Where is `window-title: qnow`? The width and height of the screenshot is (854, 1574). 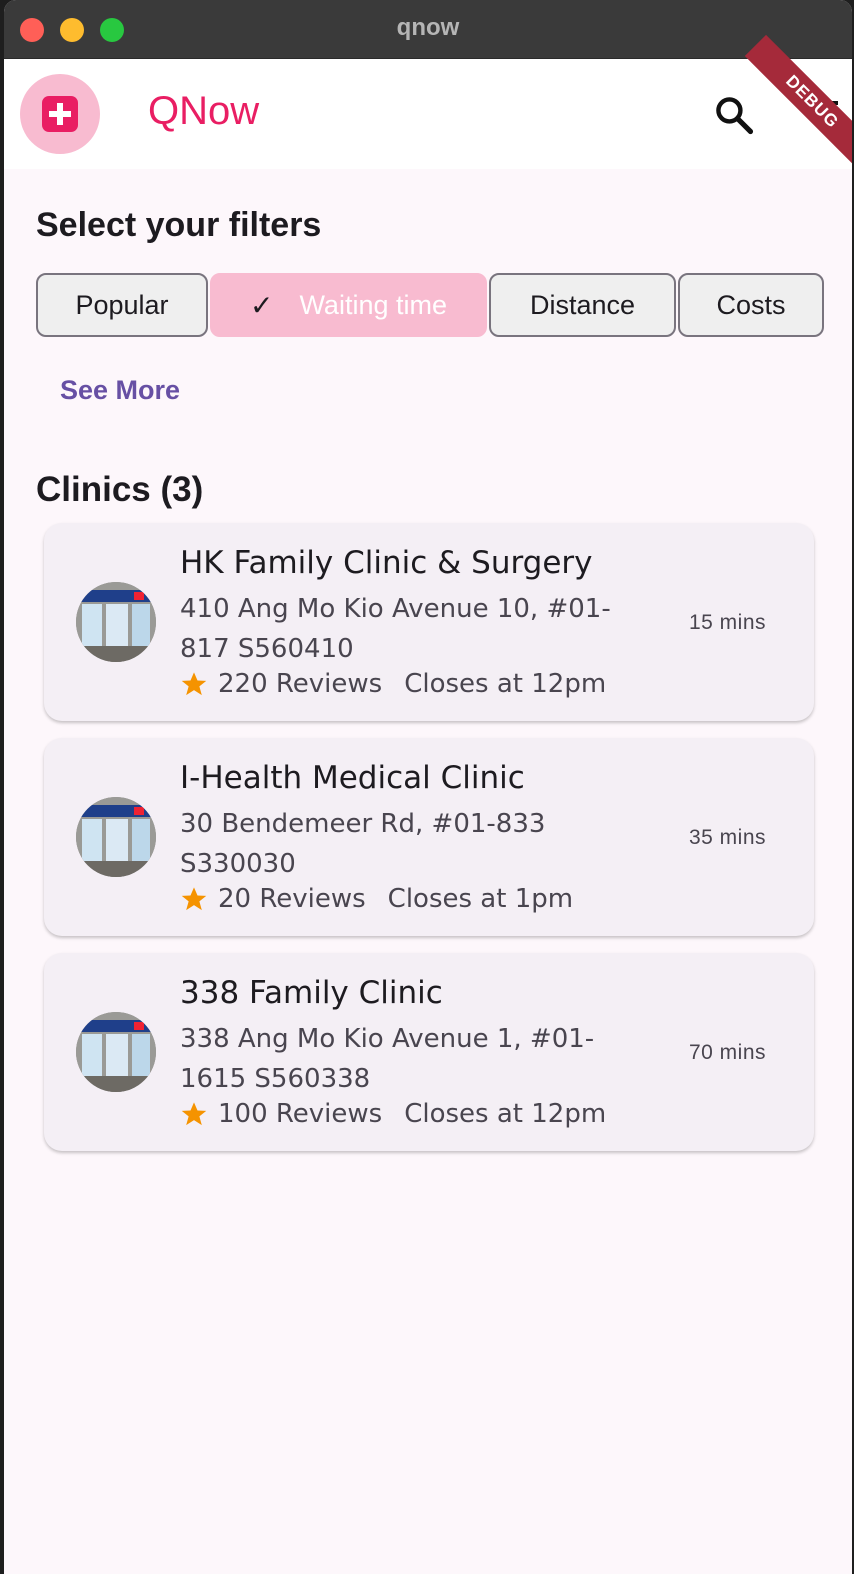 window-title: qnow is located at coordinates (428, 27).